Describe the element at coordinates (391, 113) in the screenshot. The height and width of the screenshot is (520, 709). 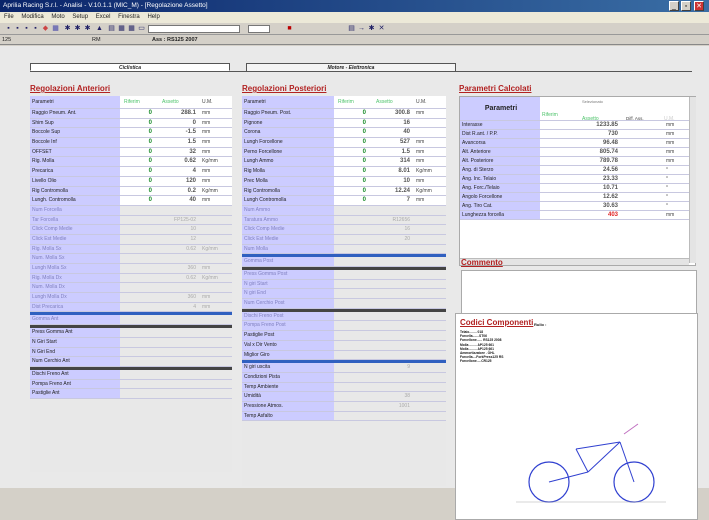
I see `assetto-value: 300.8` at that location.